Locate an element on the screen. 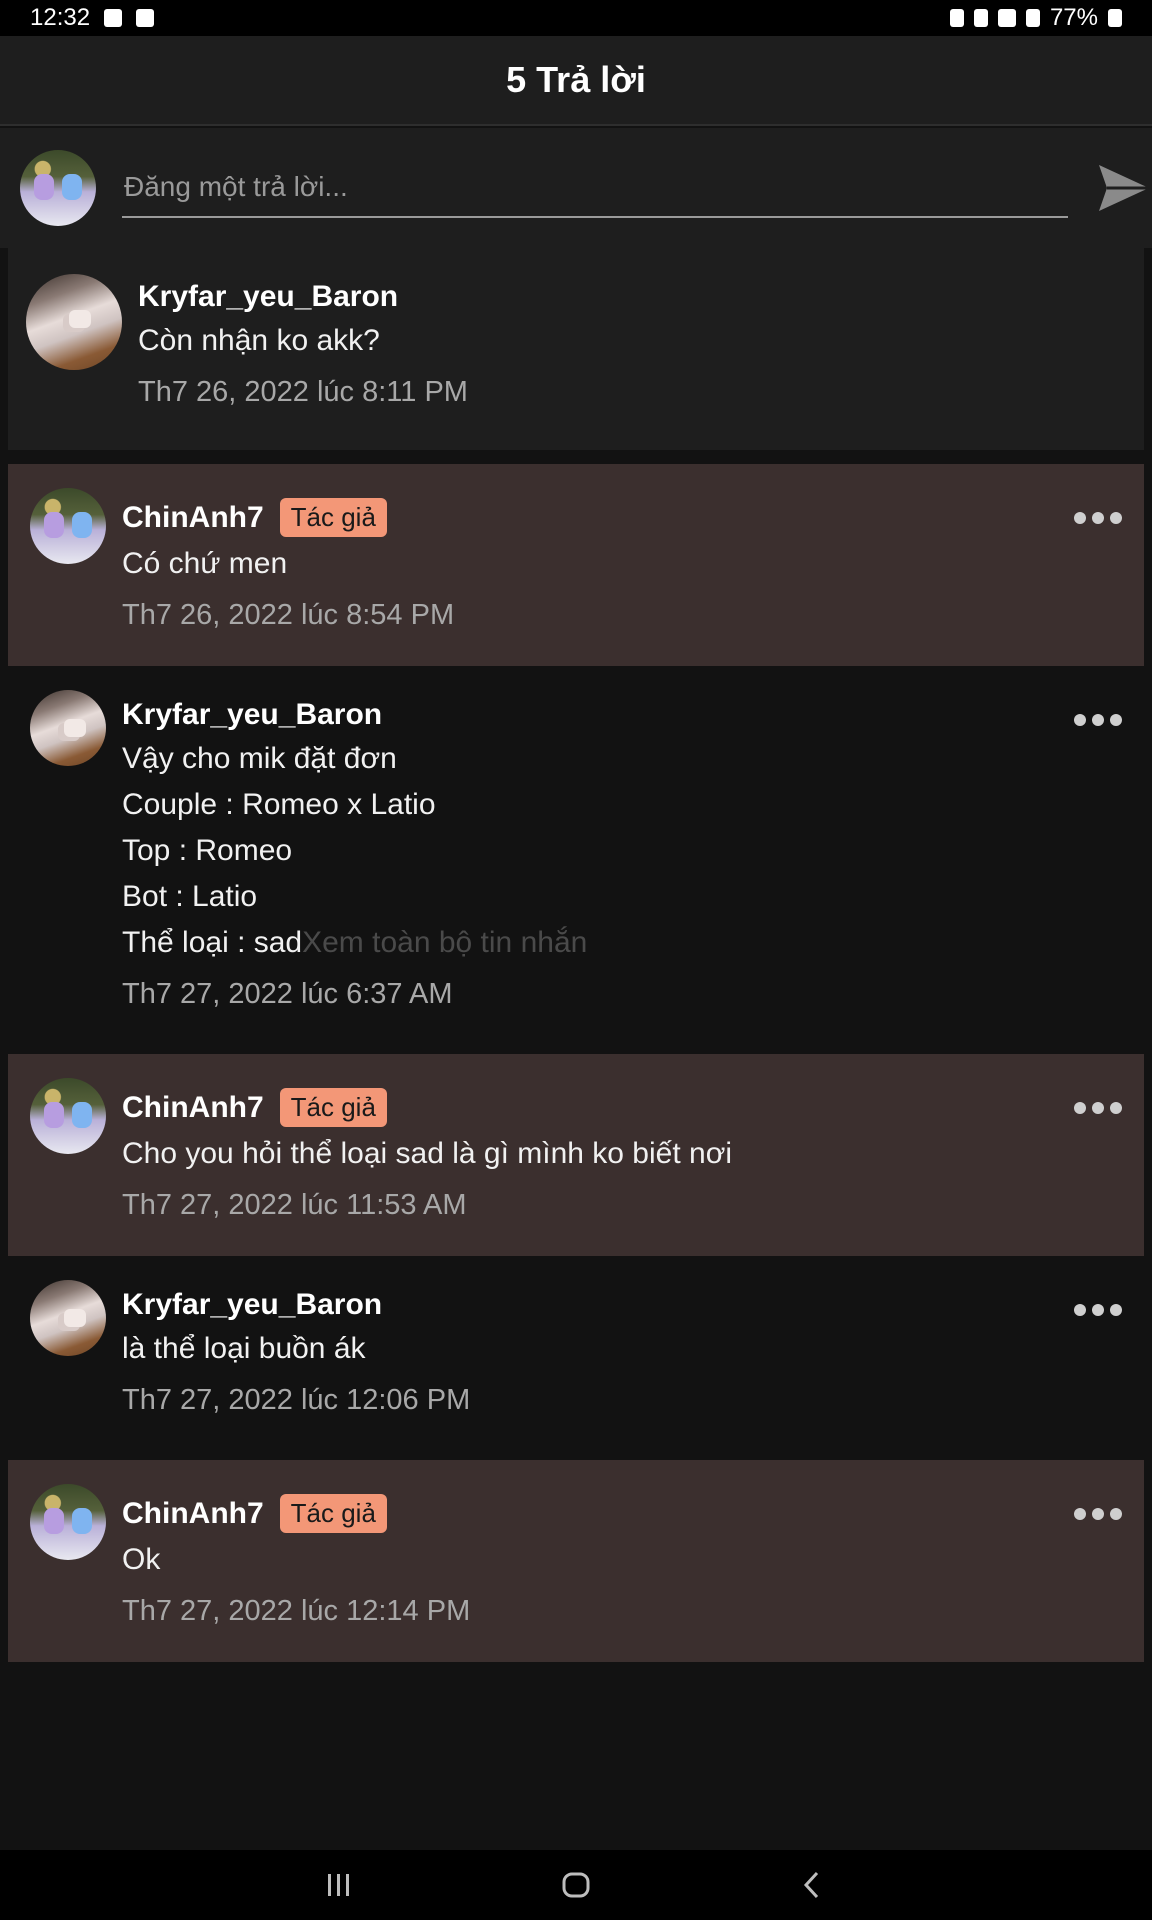  reply-message-line: Bot : Latio is located at coordinates (190, 896).